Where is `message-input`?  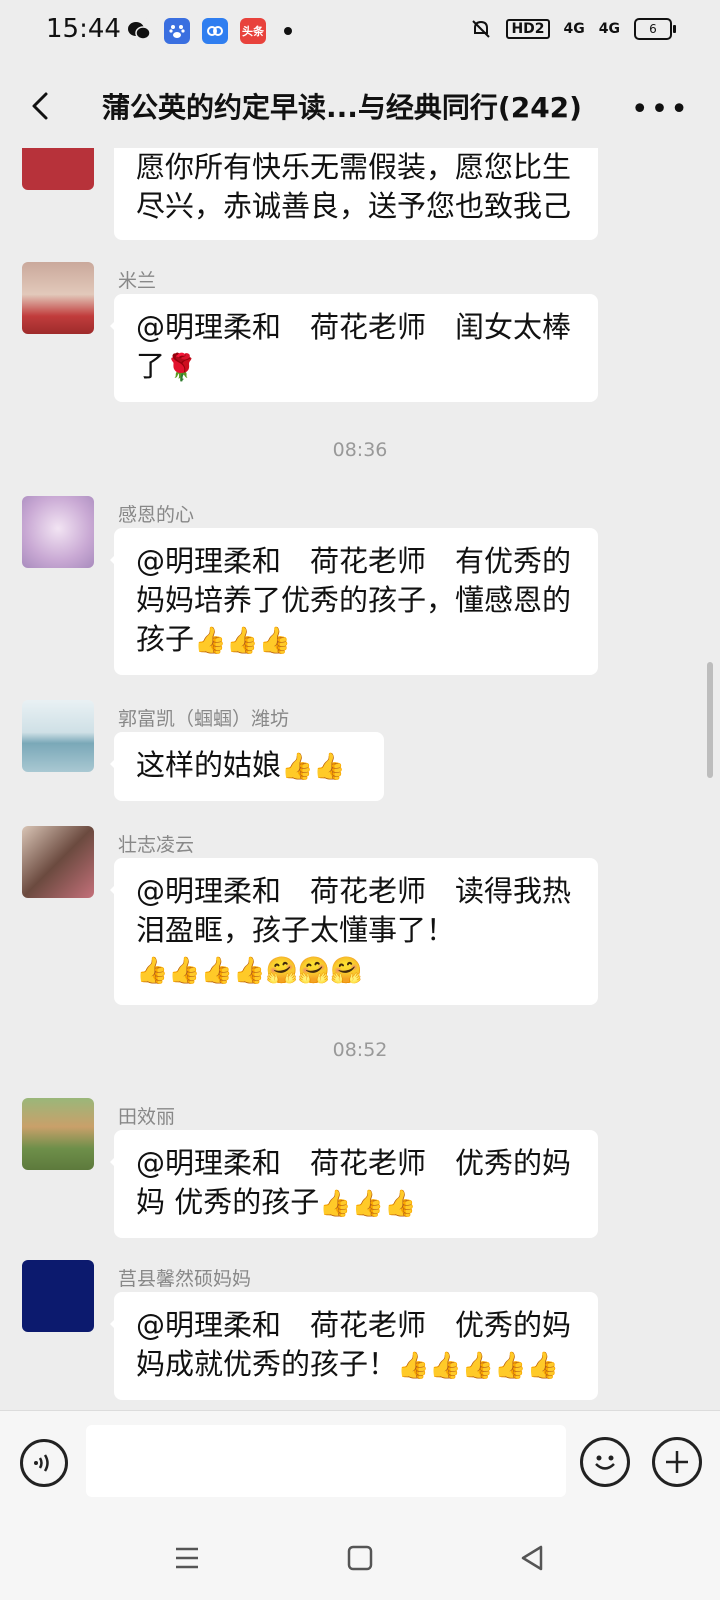
message-input is located at coordinates (326, 1461).